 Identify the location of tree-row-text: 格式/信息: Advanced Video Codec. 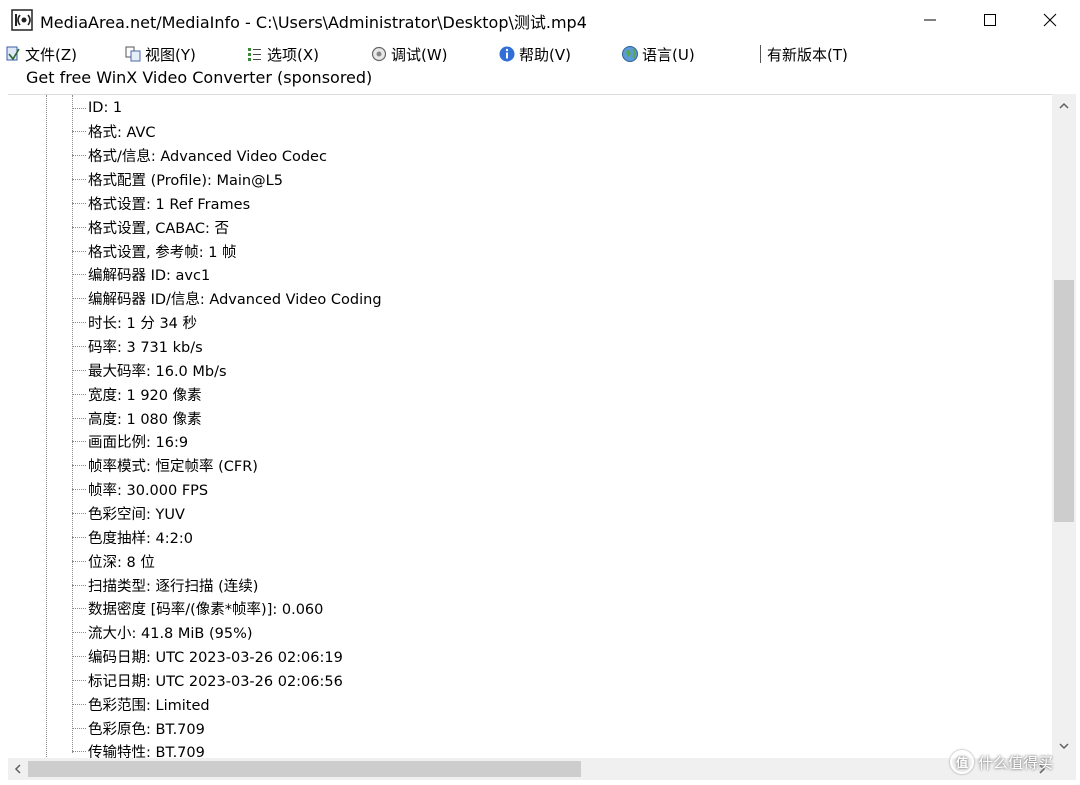
(207, 157).